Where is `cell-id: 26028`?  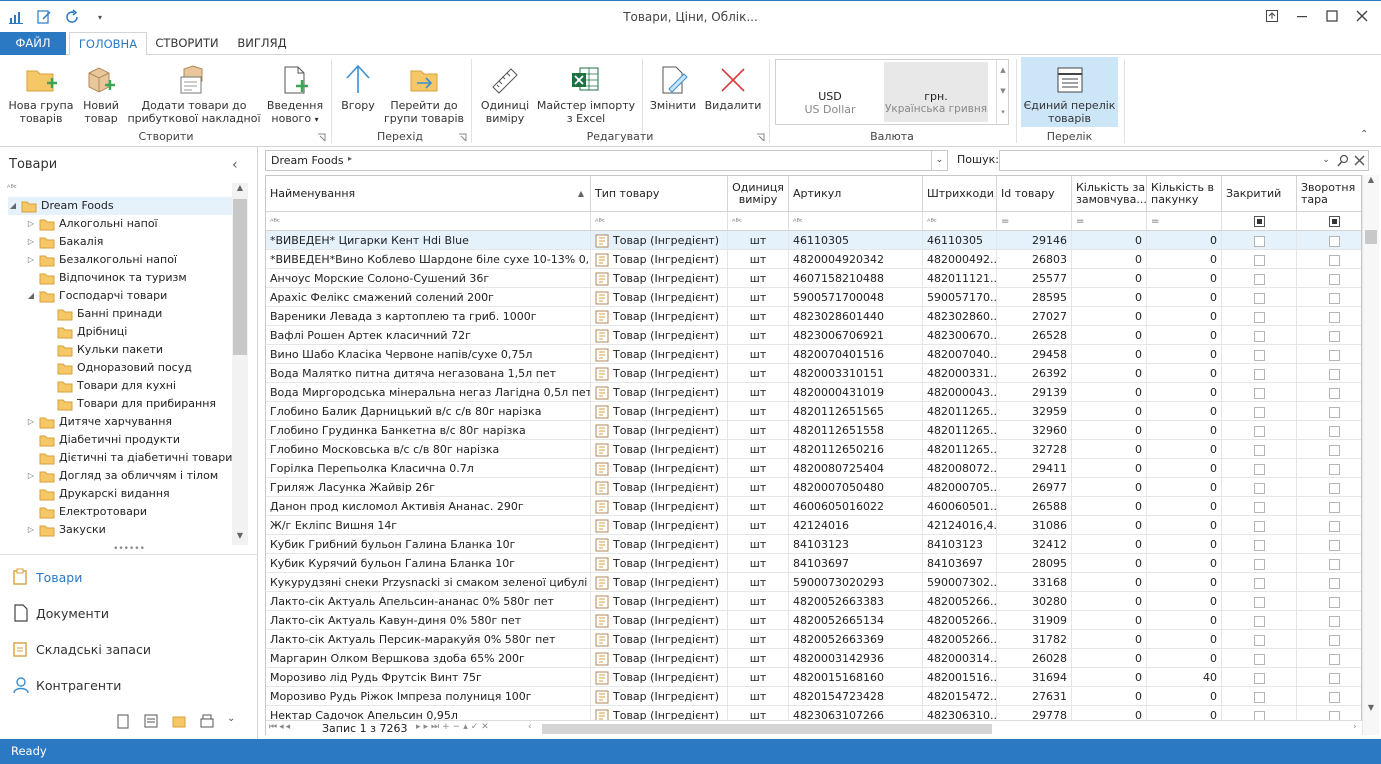 cell-id: 26028 is located at coordinates (1034, 658).